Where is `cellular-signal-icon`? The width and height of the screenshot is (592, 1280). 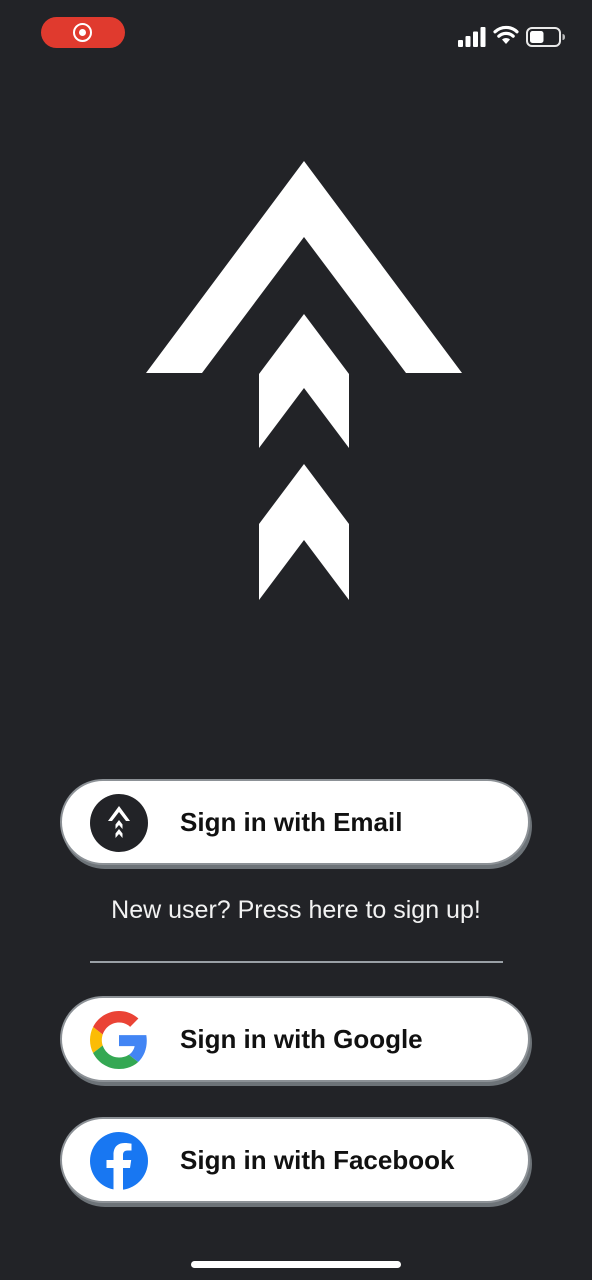
cellular-signal-icon is located at coordinates (472, 37).